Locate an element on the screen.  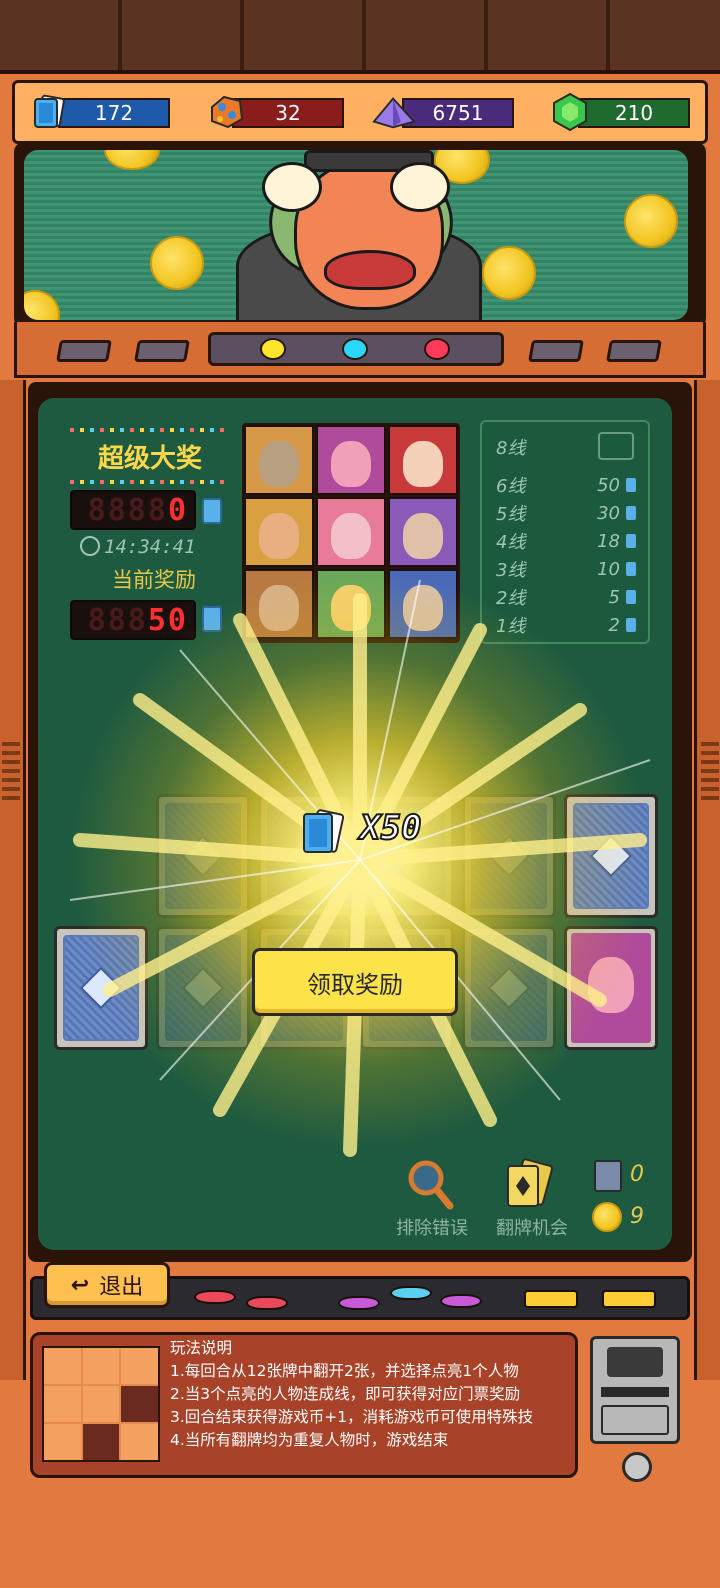
reward-ticket-icon is located at coordinates (324, 831).